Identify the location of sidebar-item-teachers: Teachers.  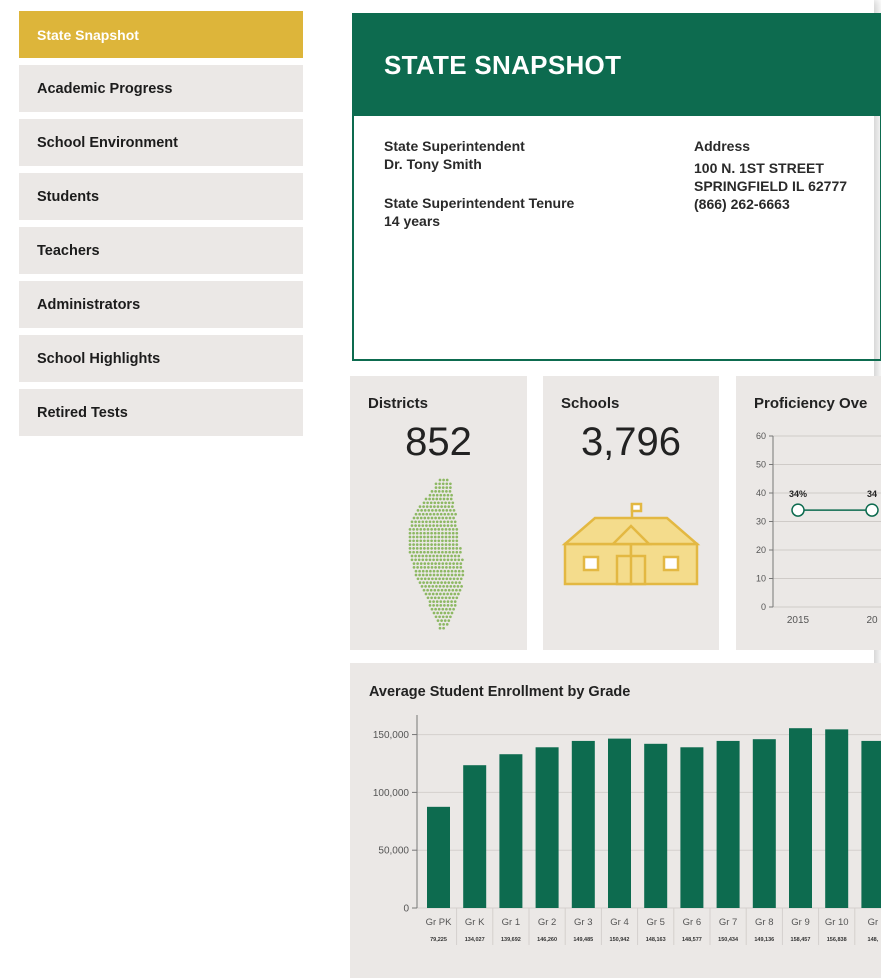
(161, 250).